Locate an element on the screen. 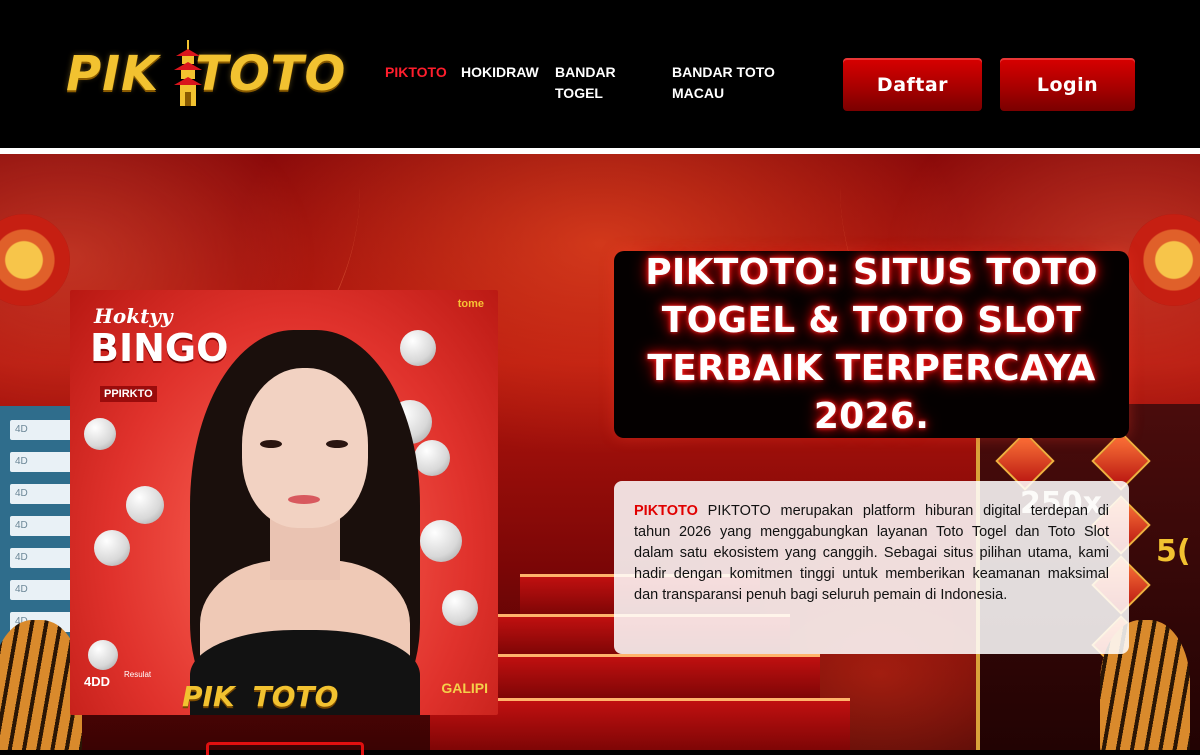 This screenshot has height=755, width=1200. description-highlight: PIKTOTO is located at coordinates (666, 511).